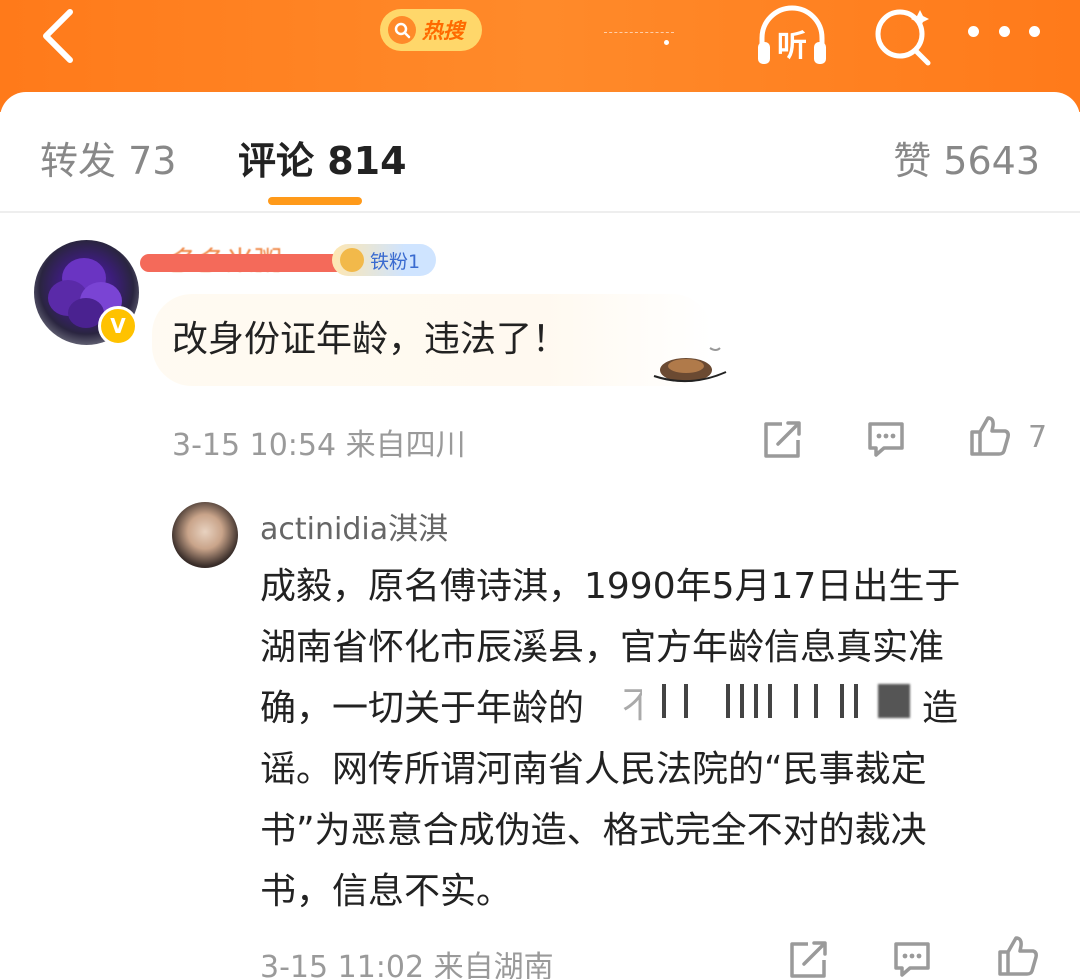 This screenshot has width=1080, height=979. I want to click on fan-badge: 铁粉1, so click(384, 260).